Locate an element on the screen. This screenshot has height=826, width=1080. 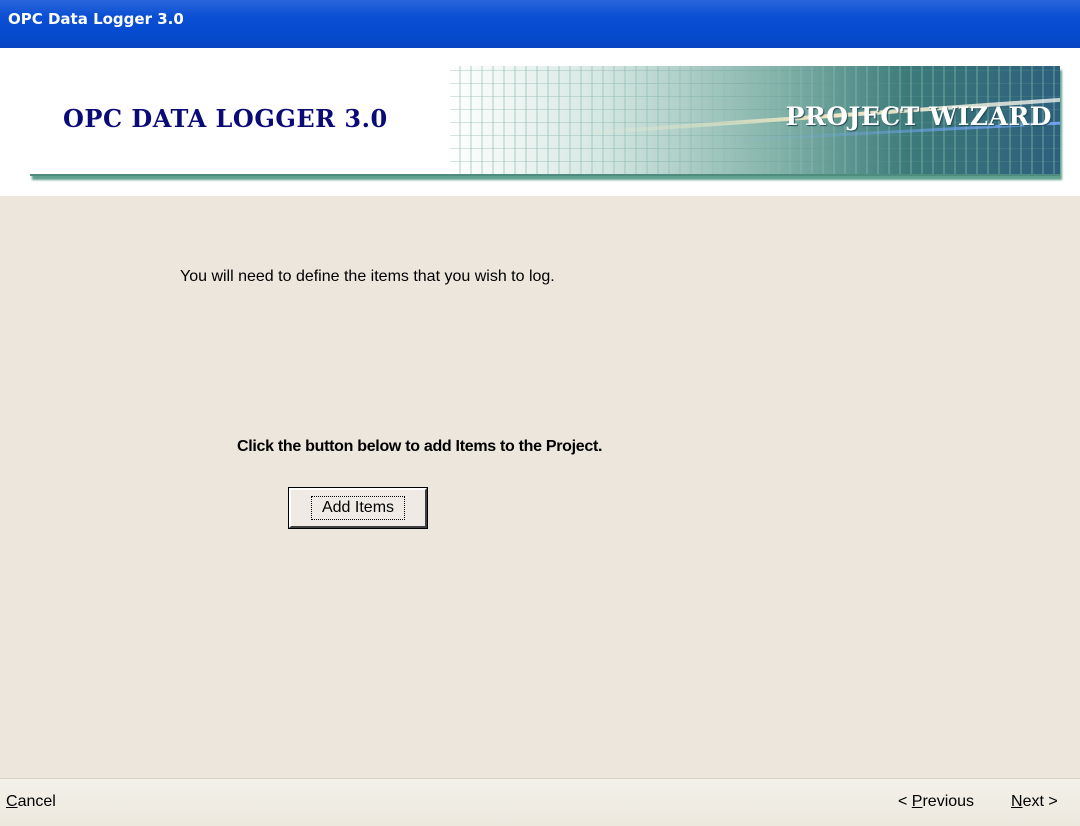
next-mnemonic: N is located at coordinates (1017, 801).